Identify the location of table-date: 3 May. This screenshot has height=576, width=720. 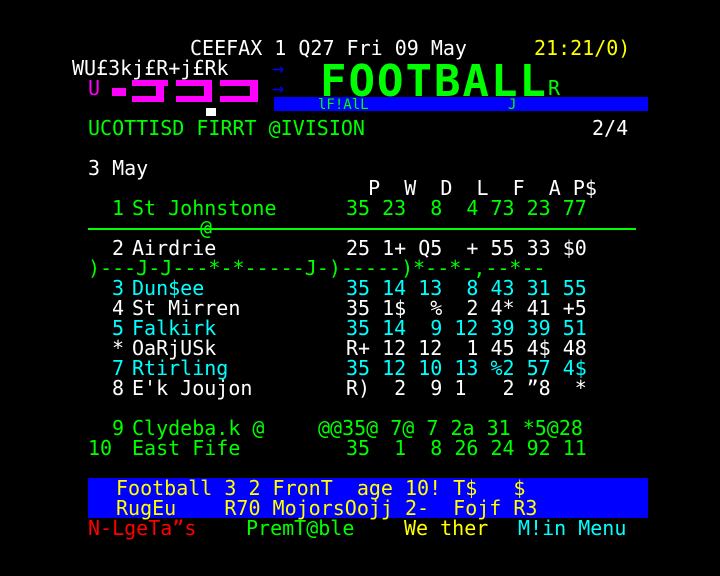
(118, 168).